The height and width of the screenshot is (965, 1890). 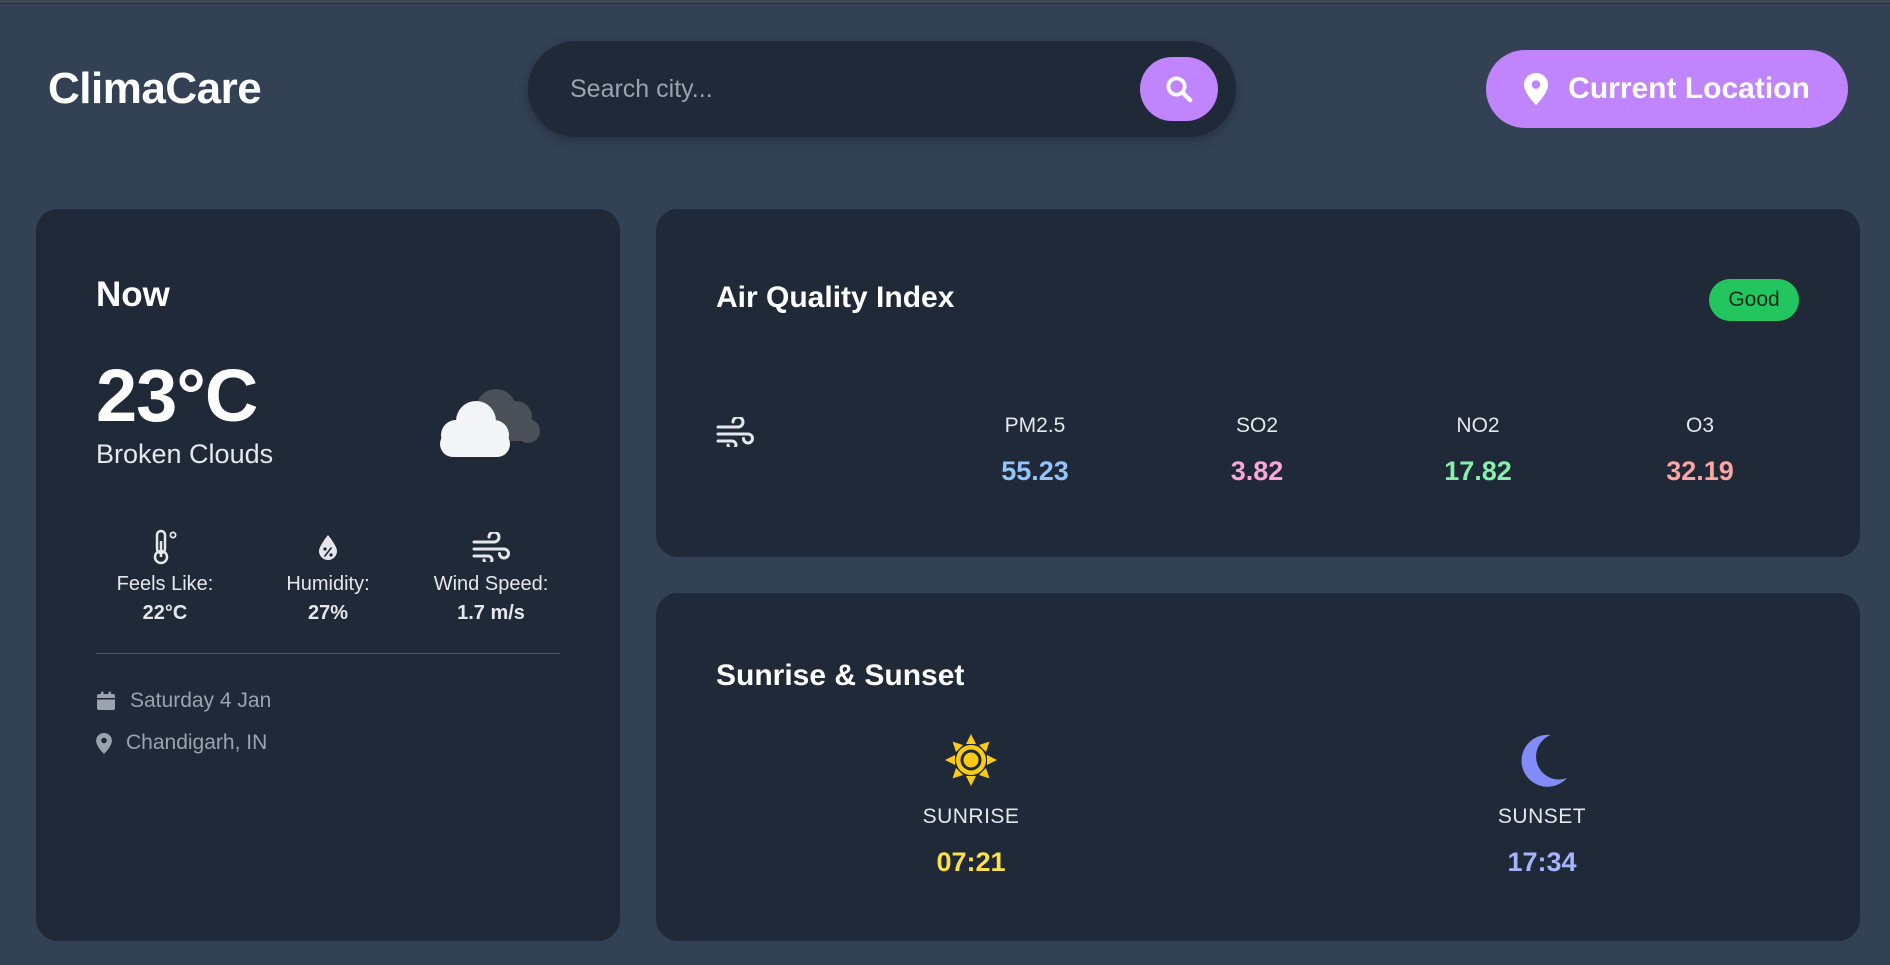 I want to click on aqi-so2-label: SO2, so click(x=1257, y=425).